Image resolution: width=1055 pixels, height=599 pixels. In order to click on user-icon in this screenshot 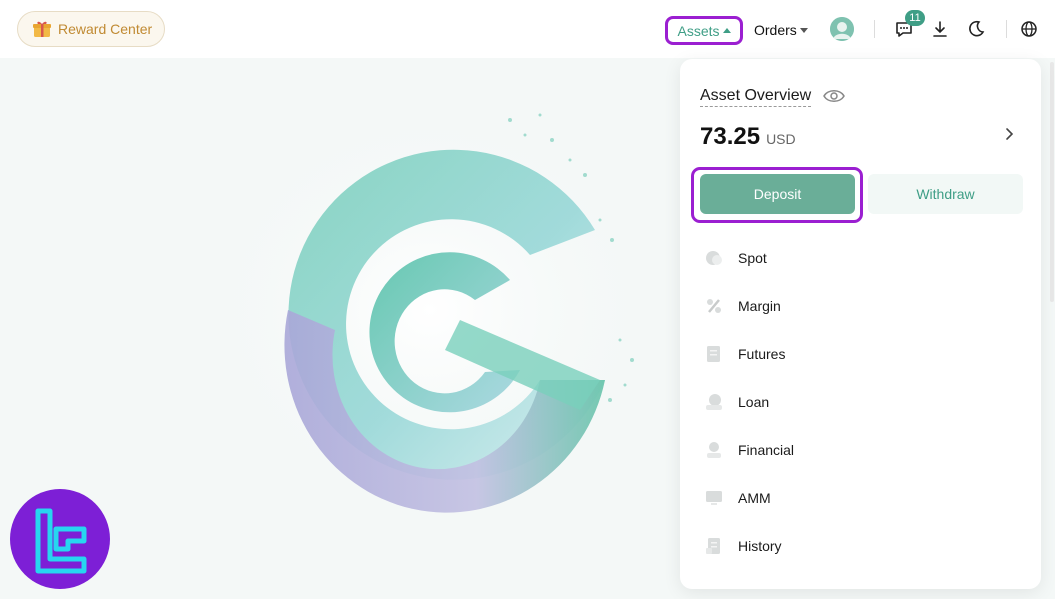, I will do `click(842, 29)`.